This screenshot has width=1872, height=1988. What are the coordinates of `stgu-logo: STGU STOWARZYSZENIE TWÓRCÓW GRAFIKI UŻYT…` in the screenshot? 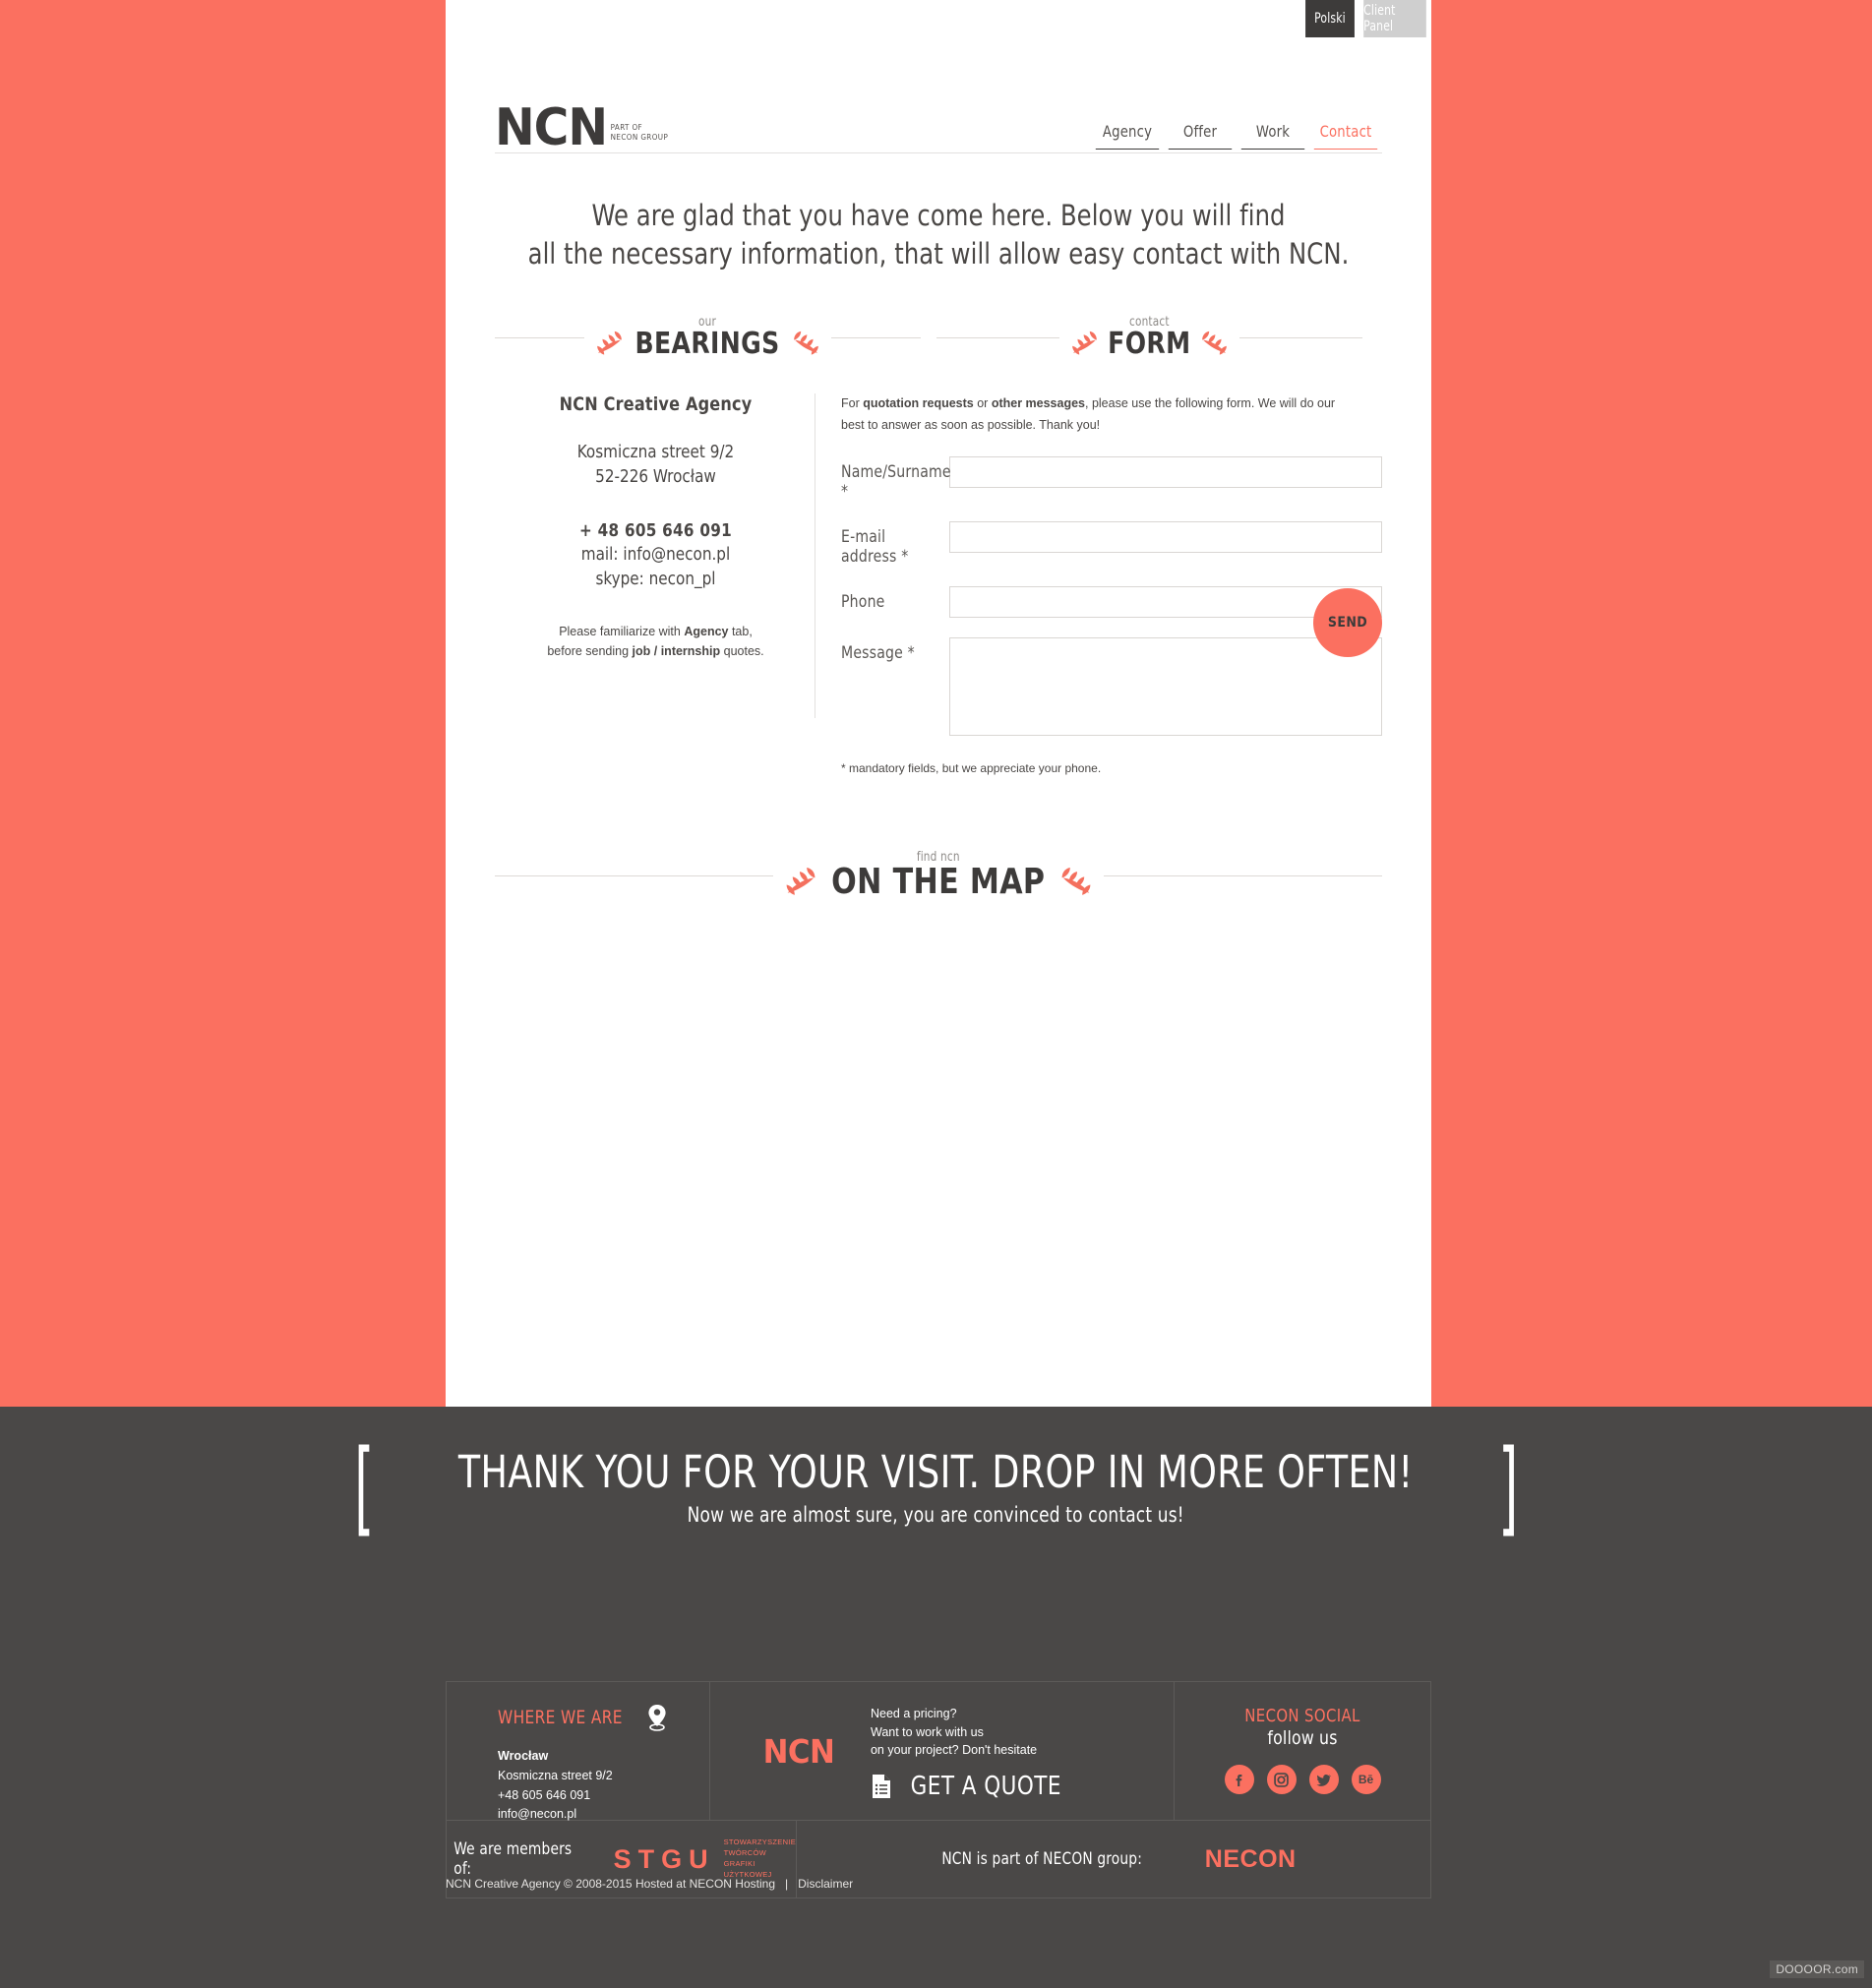 It's located at (705, 1859).